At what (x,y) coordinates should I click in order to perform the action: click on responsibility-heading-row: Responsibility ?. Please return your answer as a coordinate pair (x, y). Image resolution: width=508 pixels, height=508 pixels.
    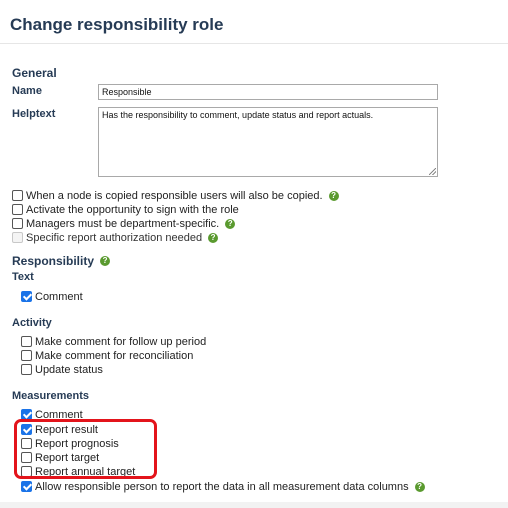
    Looking at the image, I should click on (61, 261).